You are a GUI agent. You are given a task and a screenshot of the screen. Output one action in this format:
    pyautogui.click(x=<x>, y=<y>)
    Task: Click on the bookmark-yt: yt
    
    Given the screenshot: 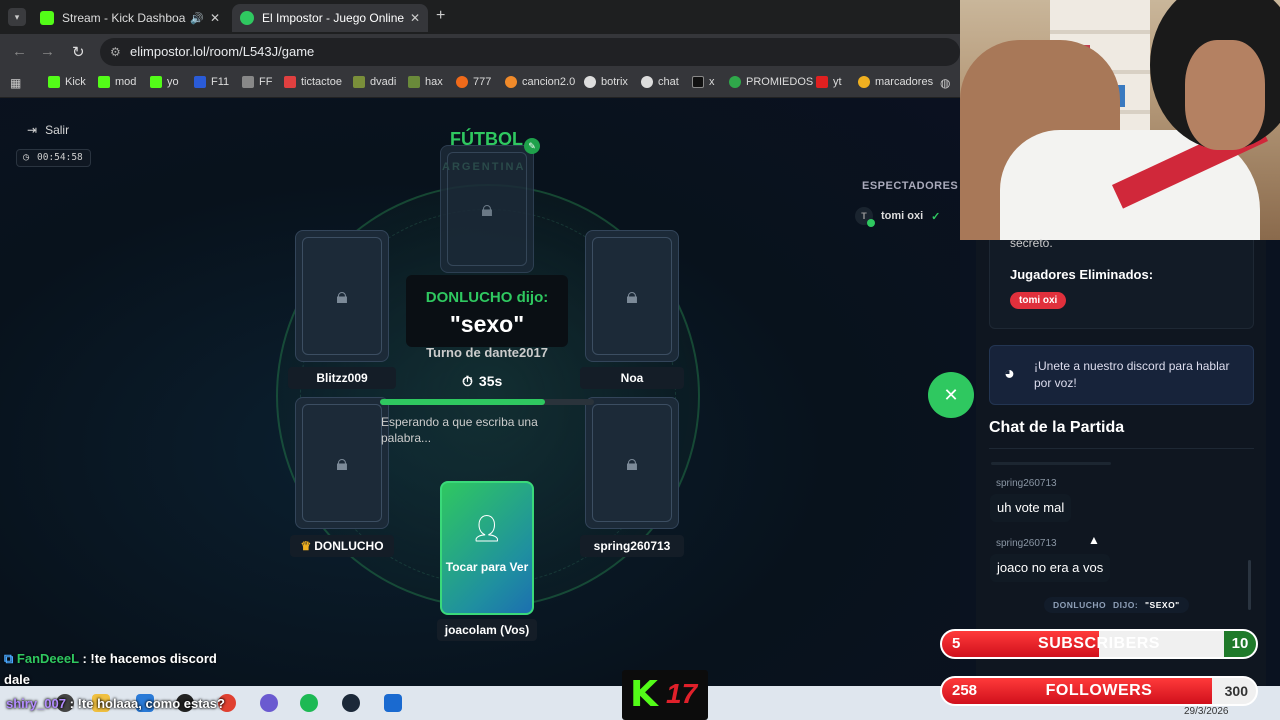 What is the action you would take?
    pyautogui.click(x=829, y=82)
    